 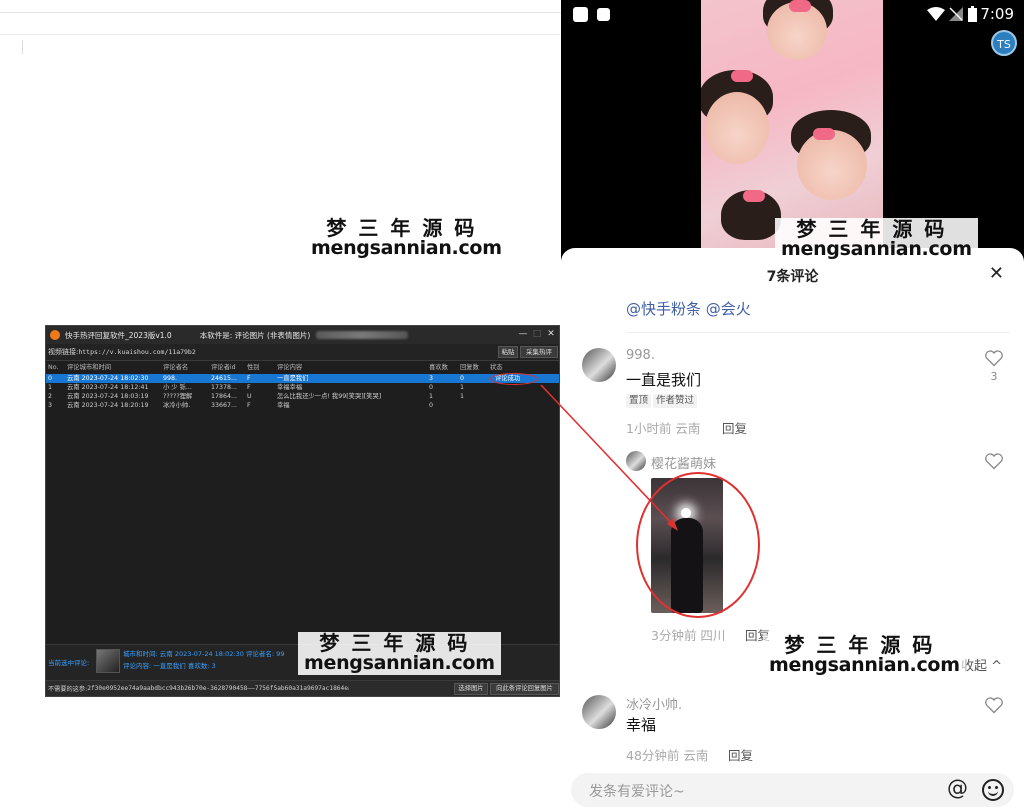 What do you see at coordinates (580, 14) in the screenshot?
I see `notification-icon` at bounding box center [580, 14].